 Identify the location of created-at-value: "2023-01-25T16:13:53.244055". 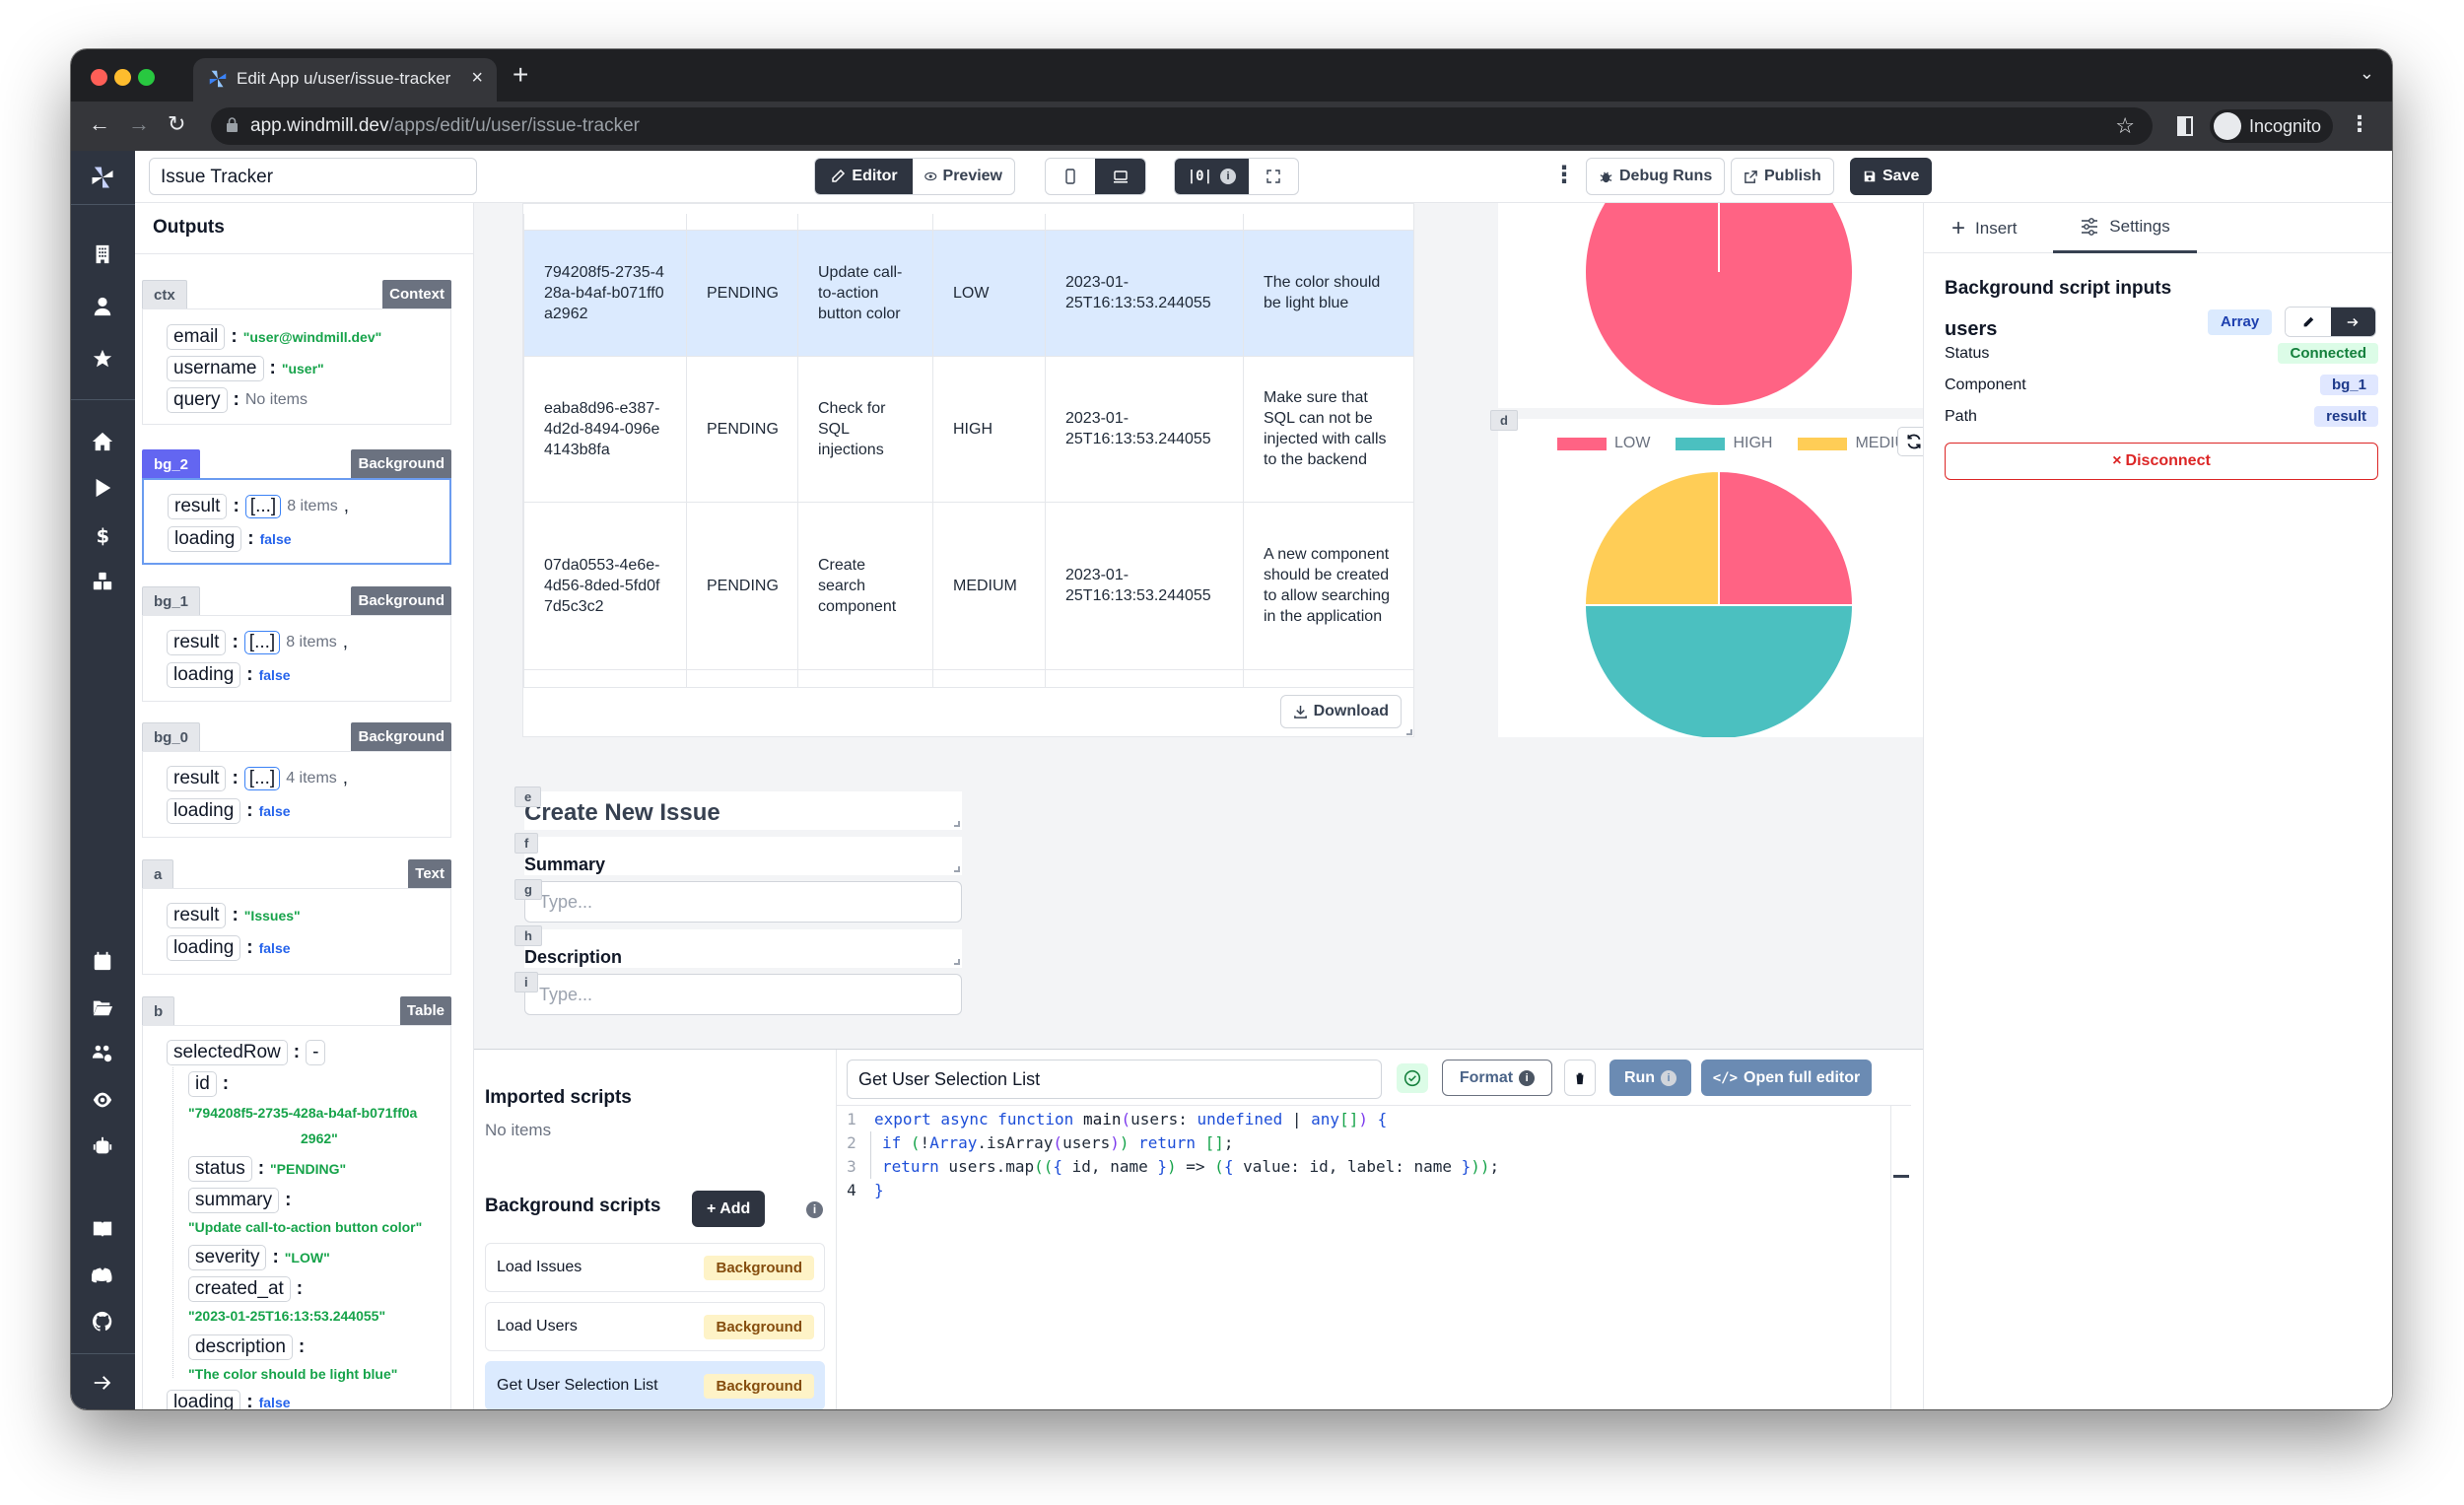
(287, 1316).